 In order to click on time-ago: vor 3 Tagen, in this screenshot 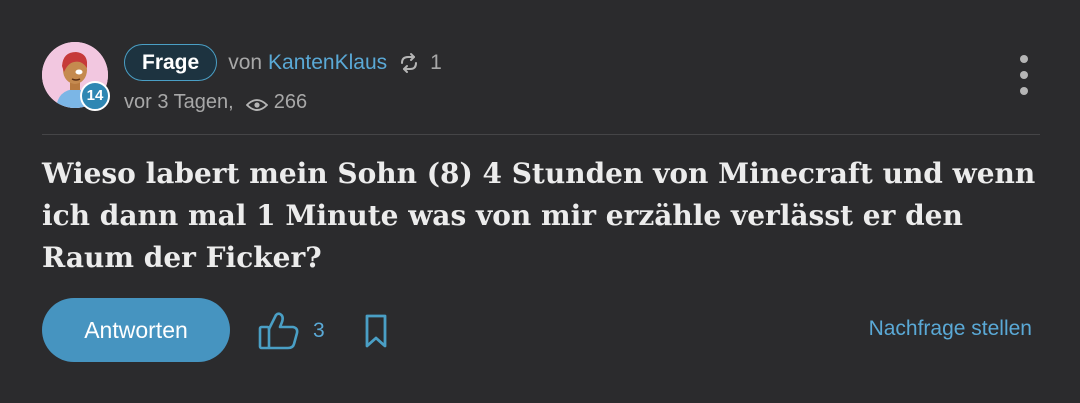, I will do `click(179, 101)`.